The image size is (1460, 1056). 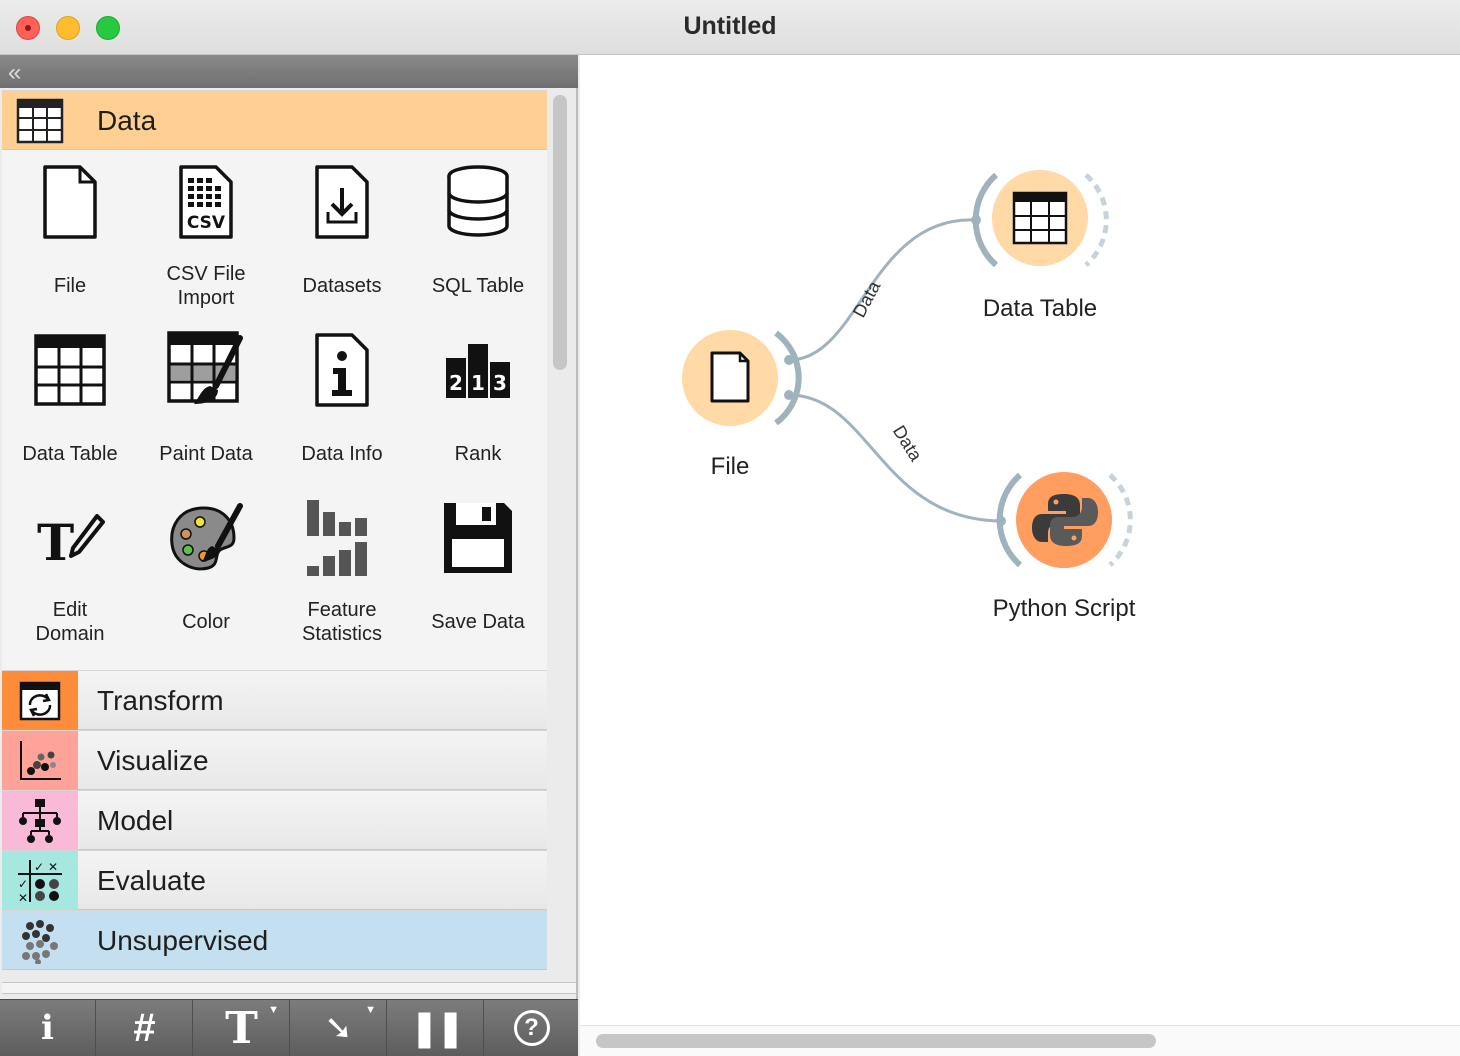 I want to click on widget-feature-statistics: Feature Statistics, so click(x=342, y=568).